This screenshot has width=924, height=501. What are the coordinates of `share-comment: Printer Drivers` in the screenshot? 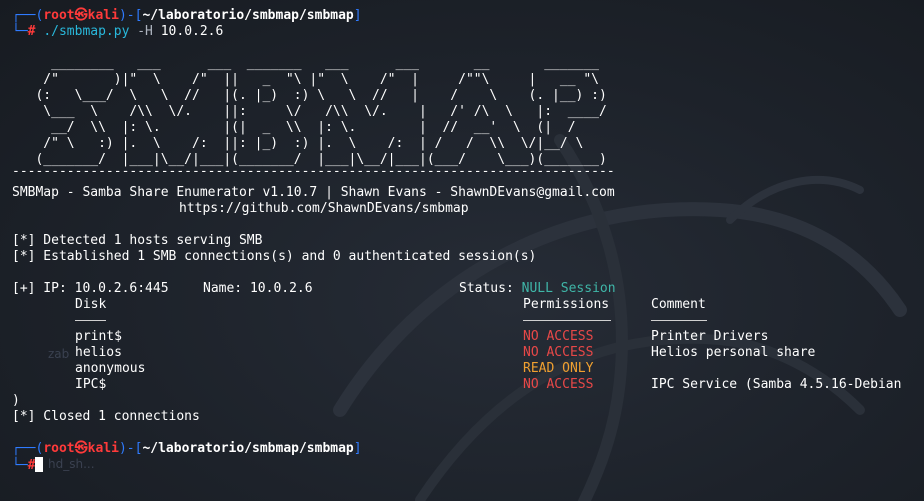 It's located at (710, 336).